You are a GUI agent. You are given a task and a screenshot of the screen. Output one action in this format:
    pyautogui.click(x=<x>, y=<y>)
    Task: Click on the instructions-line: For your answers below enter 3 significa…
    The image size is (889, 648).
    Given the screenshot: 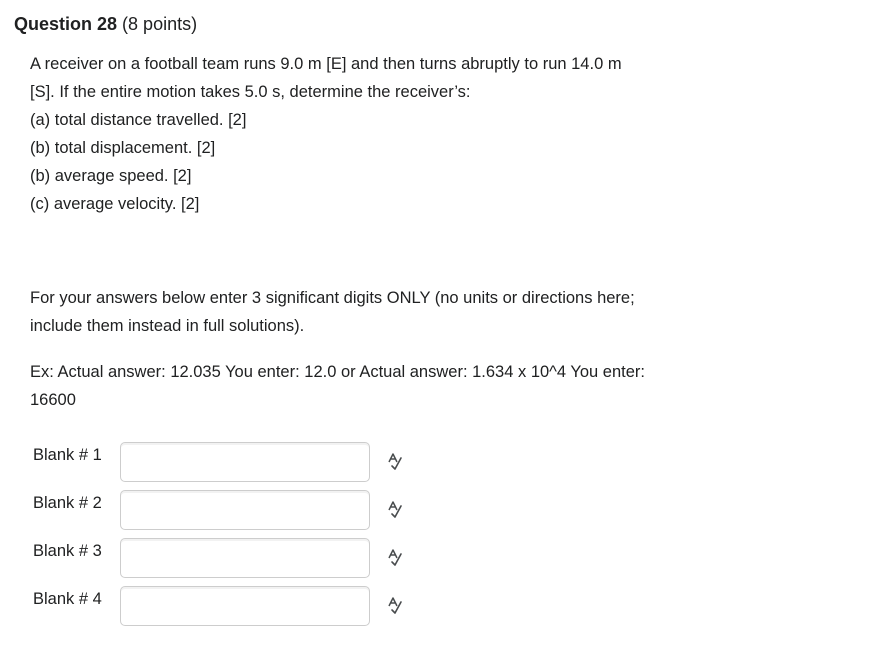 What is the action you would take?
    pyautogui.click(x=332, y=298)
    